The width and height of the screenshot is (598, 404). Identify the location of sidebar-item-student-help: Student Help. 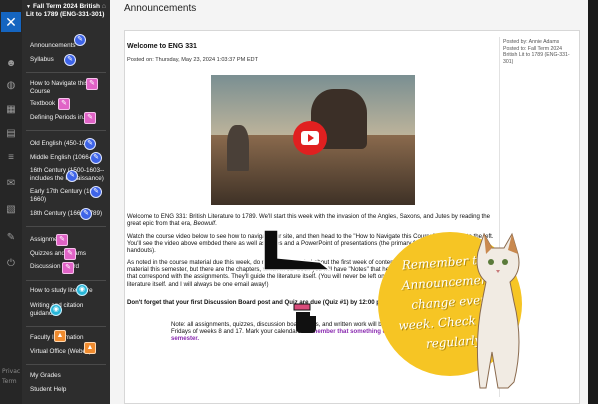
(69, 390).